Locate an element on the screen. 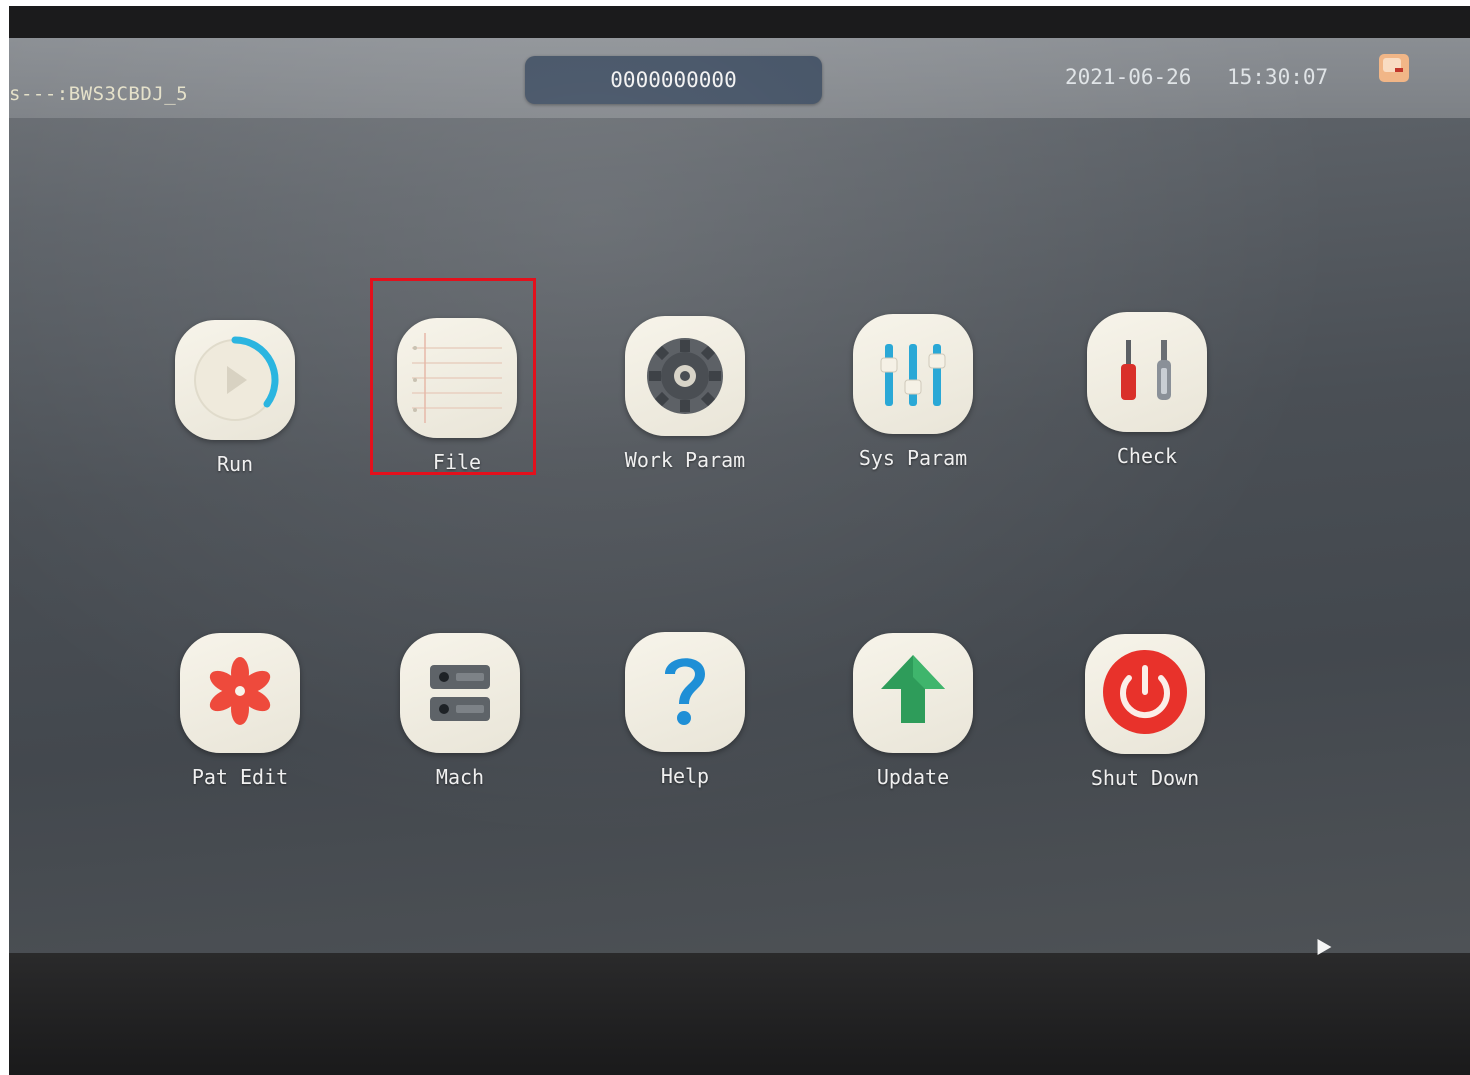  update-button: Update is located at coordinates (913, 711).